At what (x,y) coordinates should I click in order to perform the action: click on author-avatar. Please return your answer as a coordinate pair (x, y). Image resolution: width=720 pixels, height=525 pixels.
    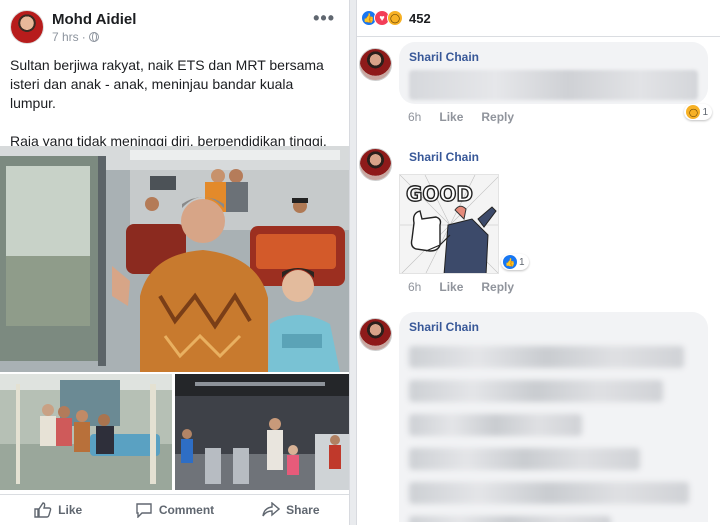
    Looking at the image, I should click on (27, 27).